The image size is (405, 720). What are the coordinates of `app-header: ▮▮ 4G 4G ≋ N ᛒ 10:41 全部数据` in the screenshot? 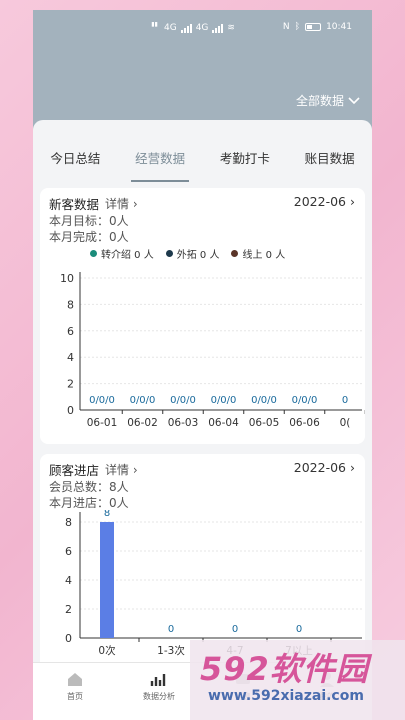 It's located at (202, 70).